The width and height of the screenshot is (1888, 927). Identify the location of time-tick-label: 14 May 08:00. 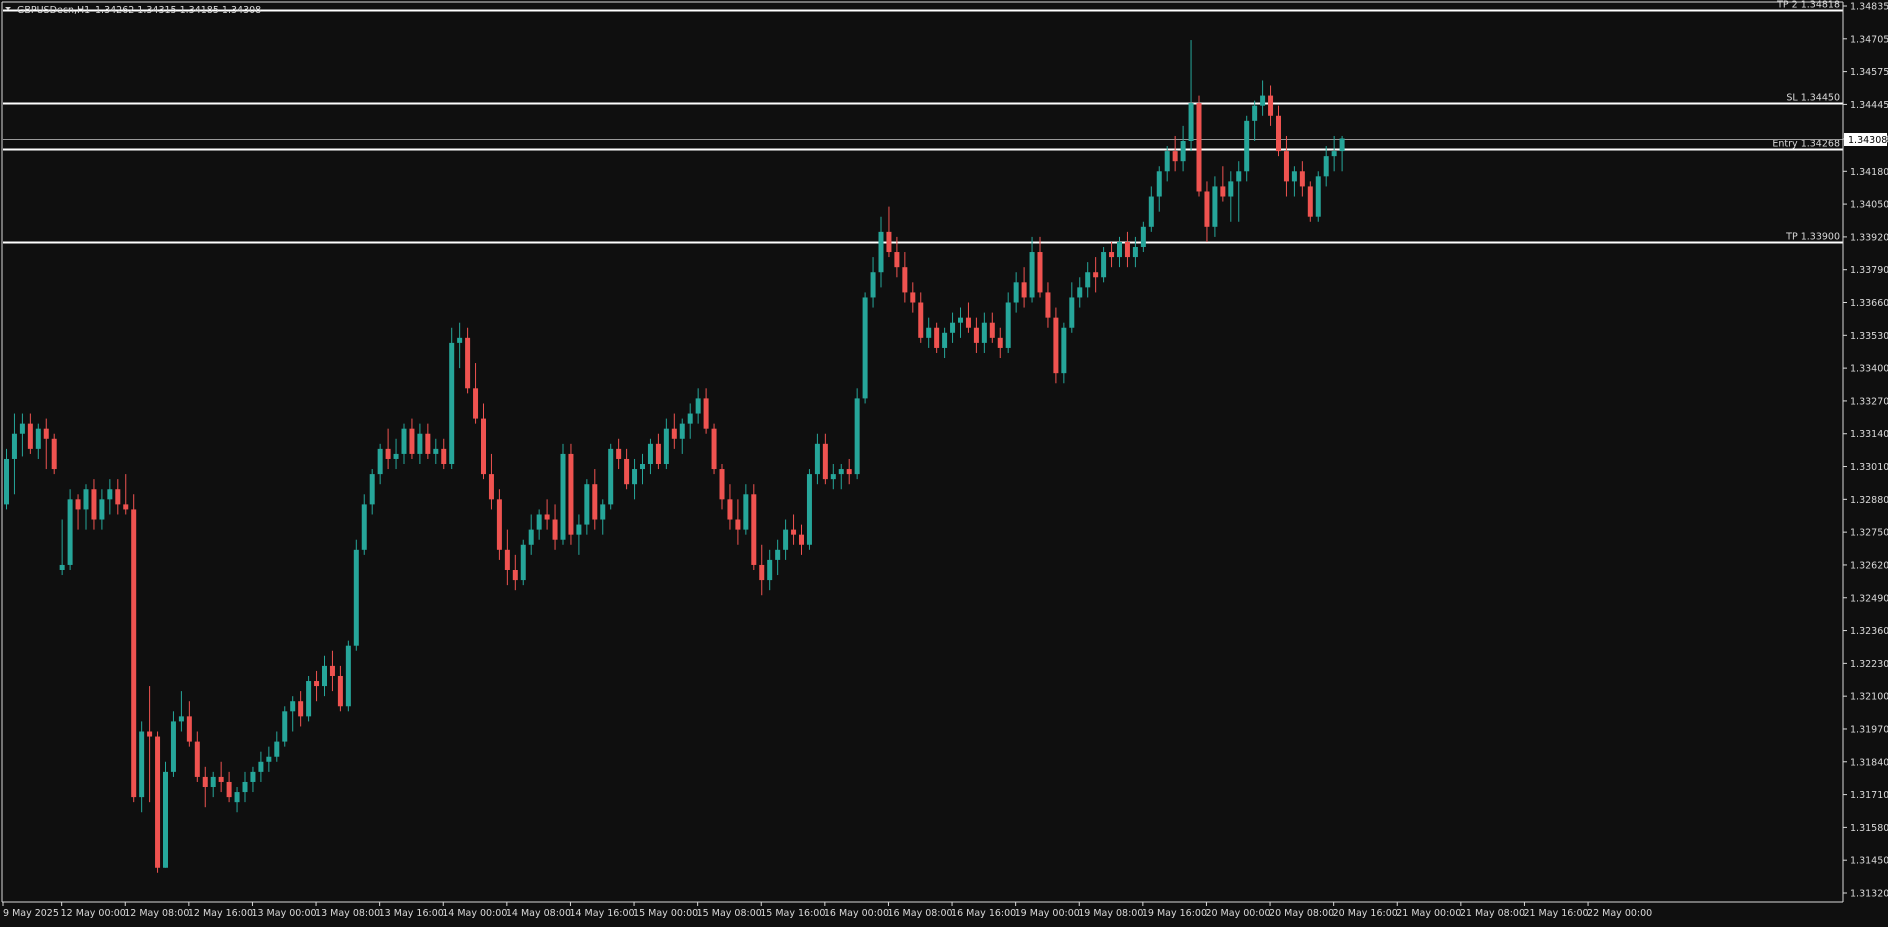
(538, 913).